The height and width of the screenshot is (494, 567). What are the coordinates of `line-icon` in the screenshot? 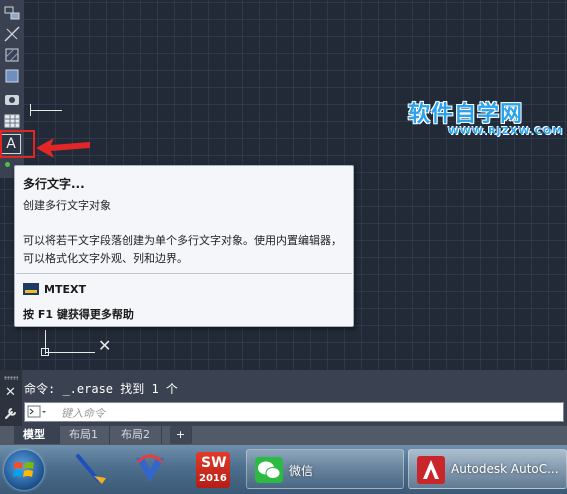 It's located at (12, 34).